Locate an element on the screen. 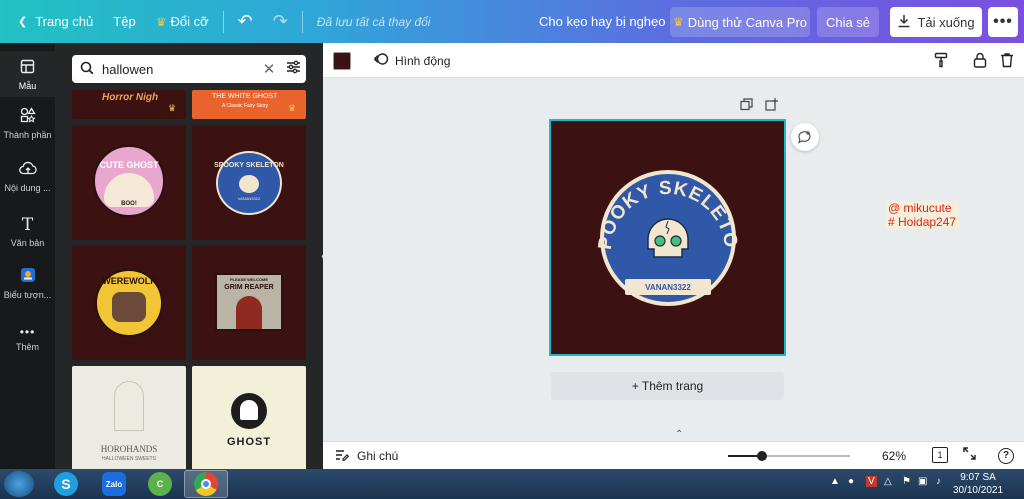  document-title: Cho kẹo hay bị nghẹo is located at coordinates (602, 21).